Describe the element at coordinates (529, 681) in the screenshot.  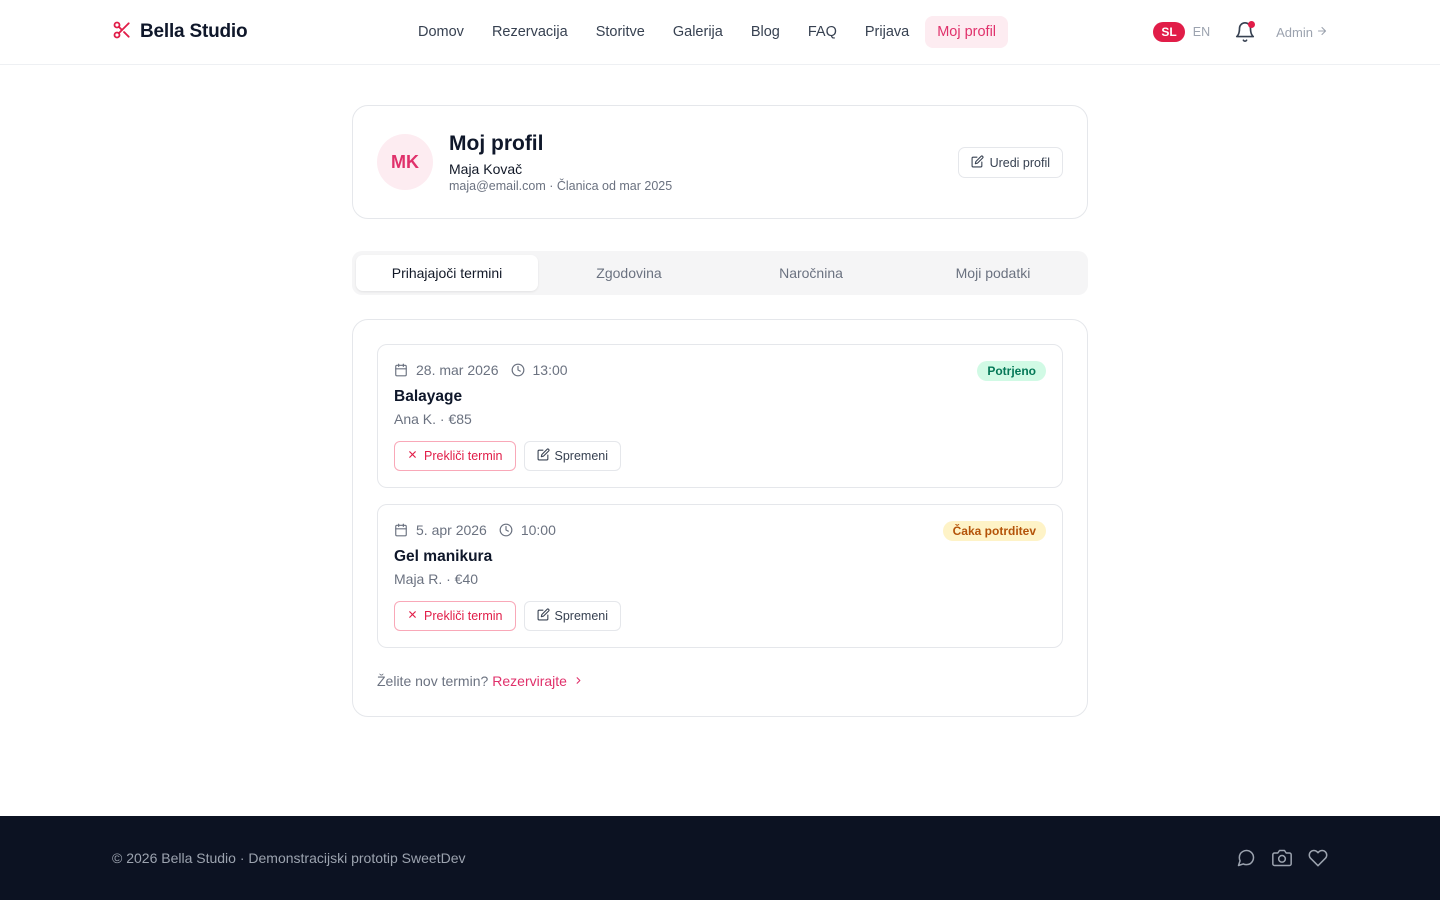
I see `book-link-label: Rezervirajte` at that location.